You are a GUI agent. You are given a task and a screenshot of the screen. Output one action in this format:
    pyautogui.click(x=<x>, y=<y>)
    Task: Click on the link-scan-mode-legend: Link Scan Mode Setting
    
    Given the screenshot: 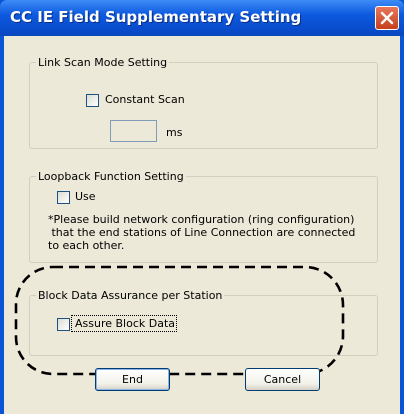 What is the action you would take?
    pyautogui.click(x=103, y=62)
    